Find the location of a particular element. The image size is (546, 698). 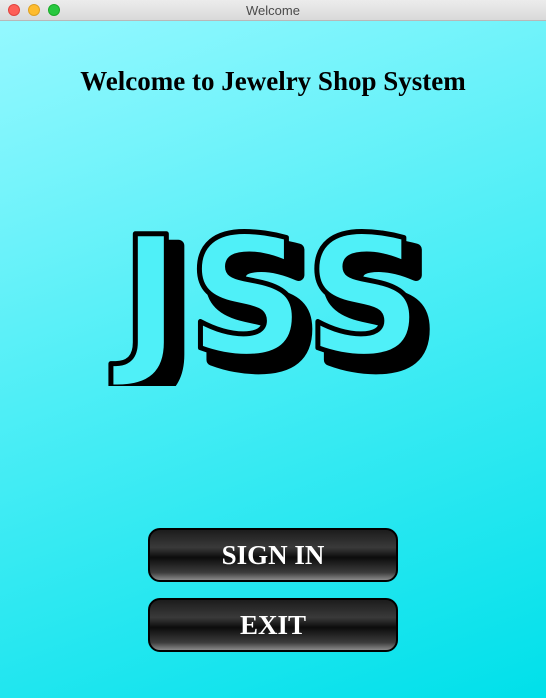

window-title: Welcome is located at coordinates (273, 10).